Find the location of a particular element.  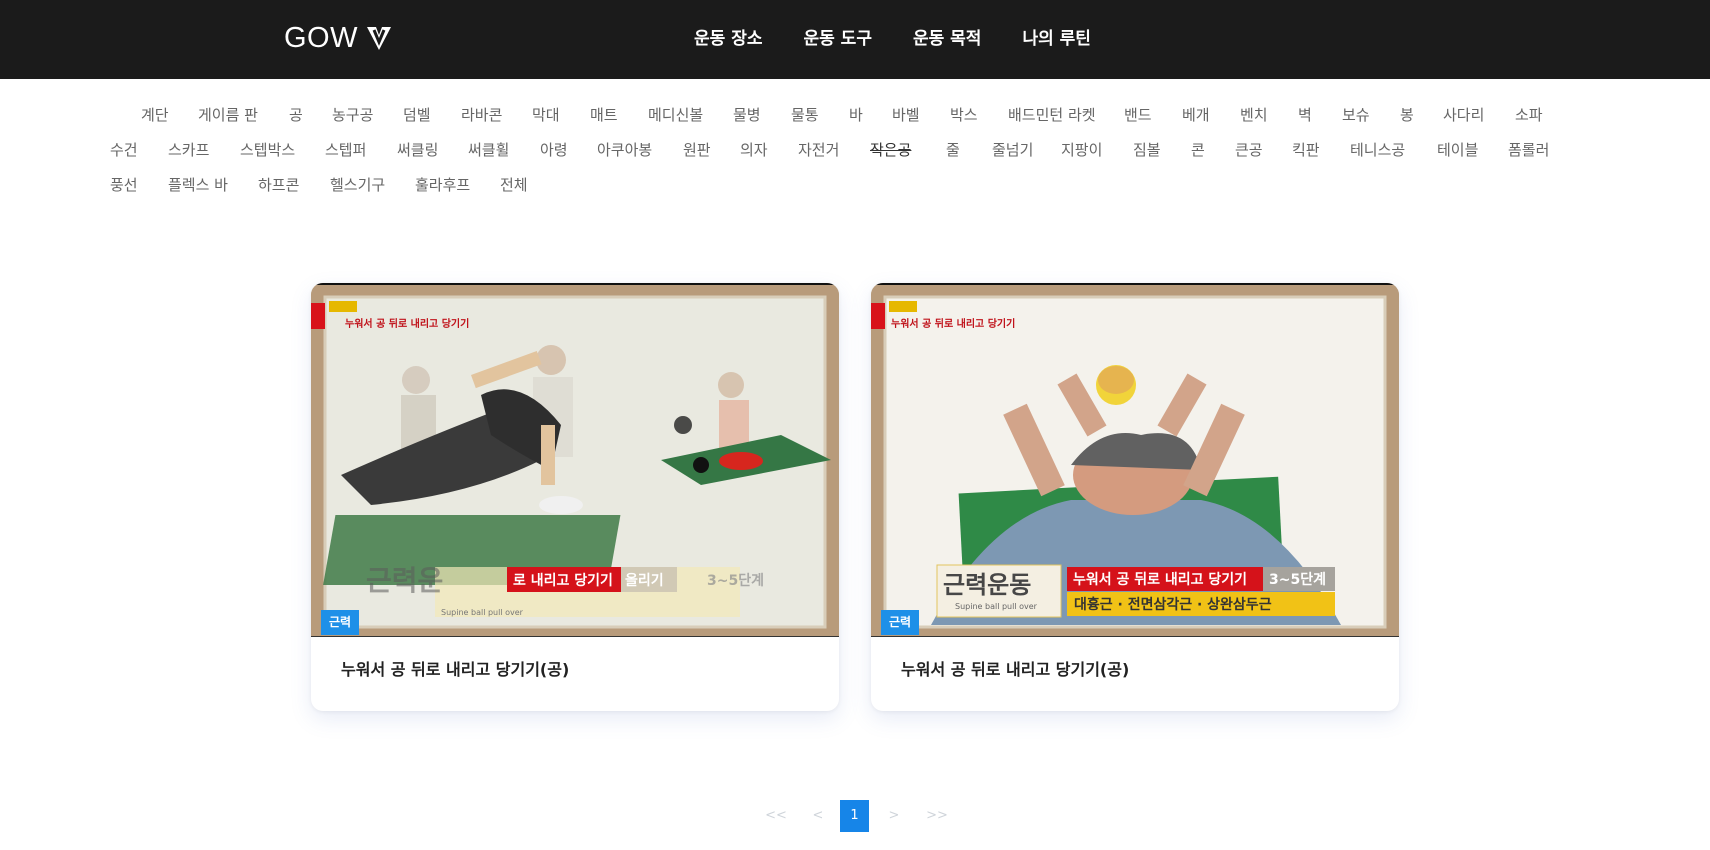

page-1-button: 1 is located at coordinates (854, 816).